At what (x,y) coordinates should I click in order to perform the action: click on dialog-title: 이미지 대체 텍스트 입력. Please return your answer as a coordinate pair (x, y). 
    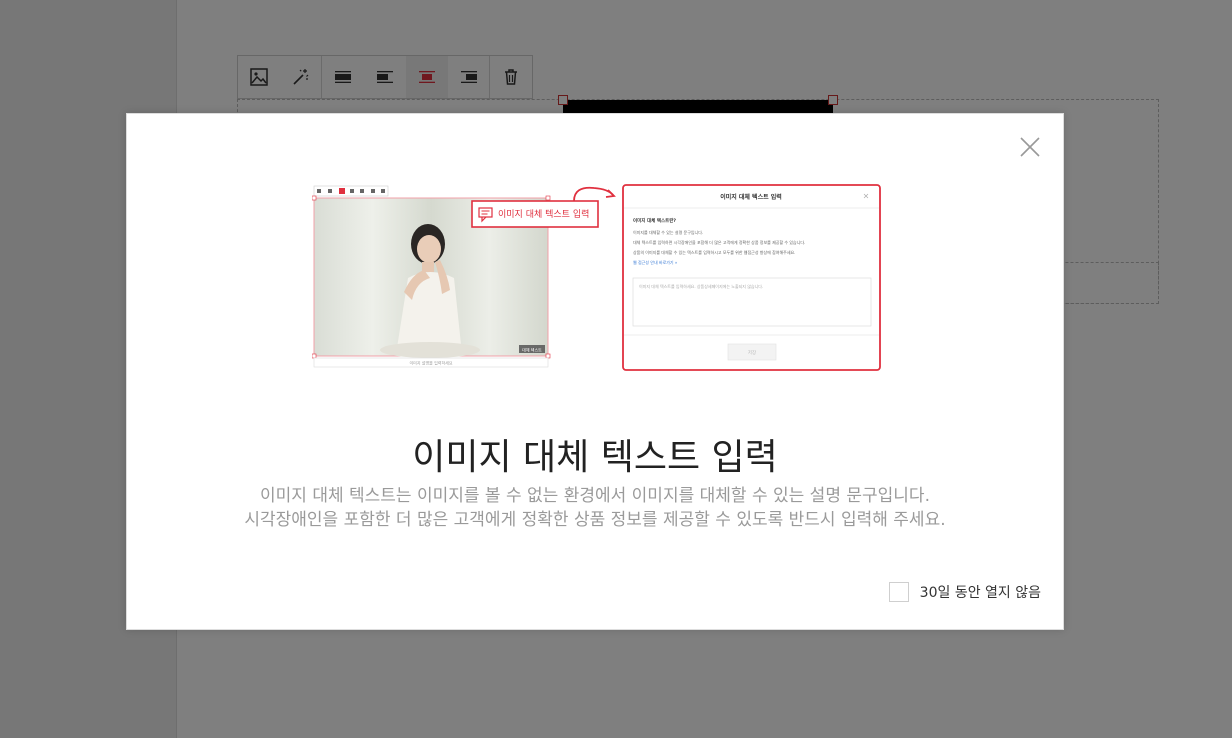
    Looking at the image, I should click on (750, 197).